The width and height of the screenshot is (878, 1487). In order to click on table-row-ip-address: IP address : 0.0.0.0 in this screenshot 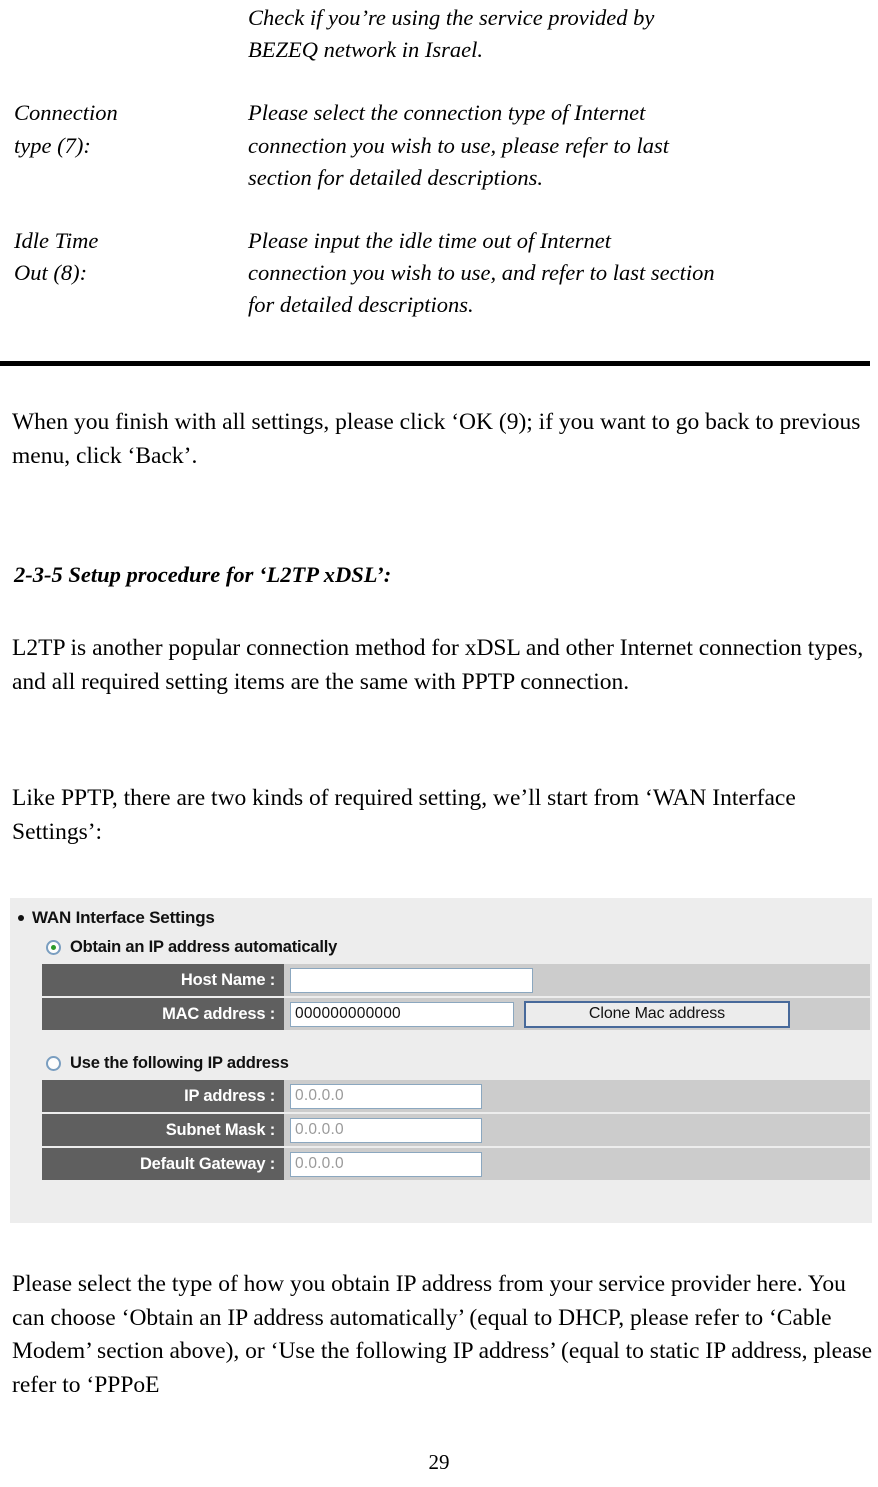, I will do `click(456, 1096)`.